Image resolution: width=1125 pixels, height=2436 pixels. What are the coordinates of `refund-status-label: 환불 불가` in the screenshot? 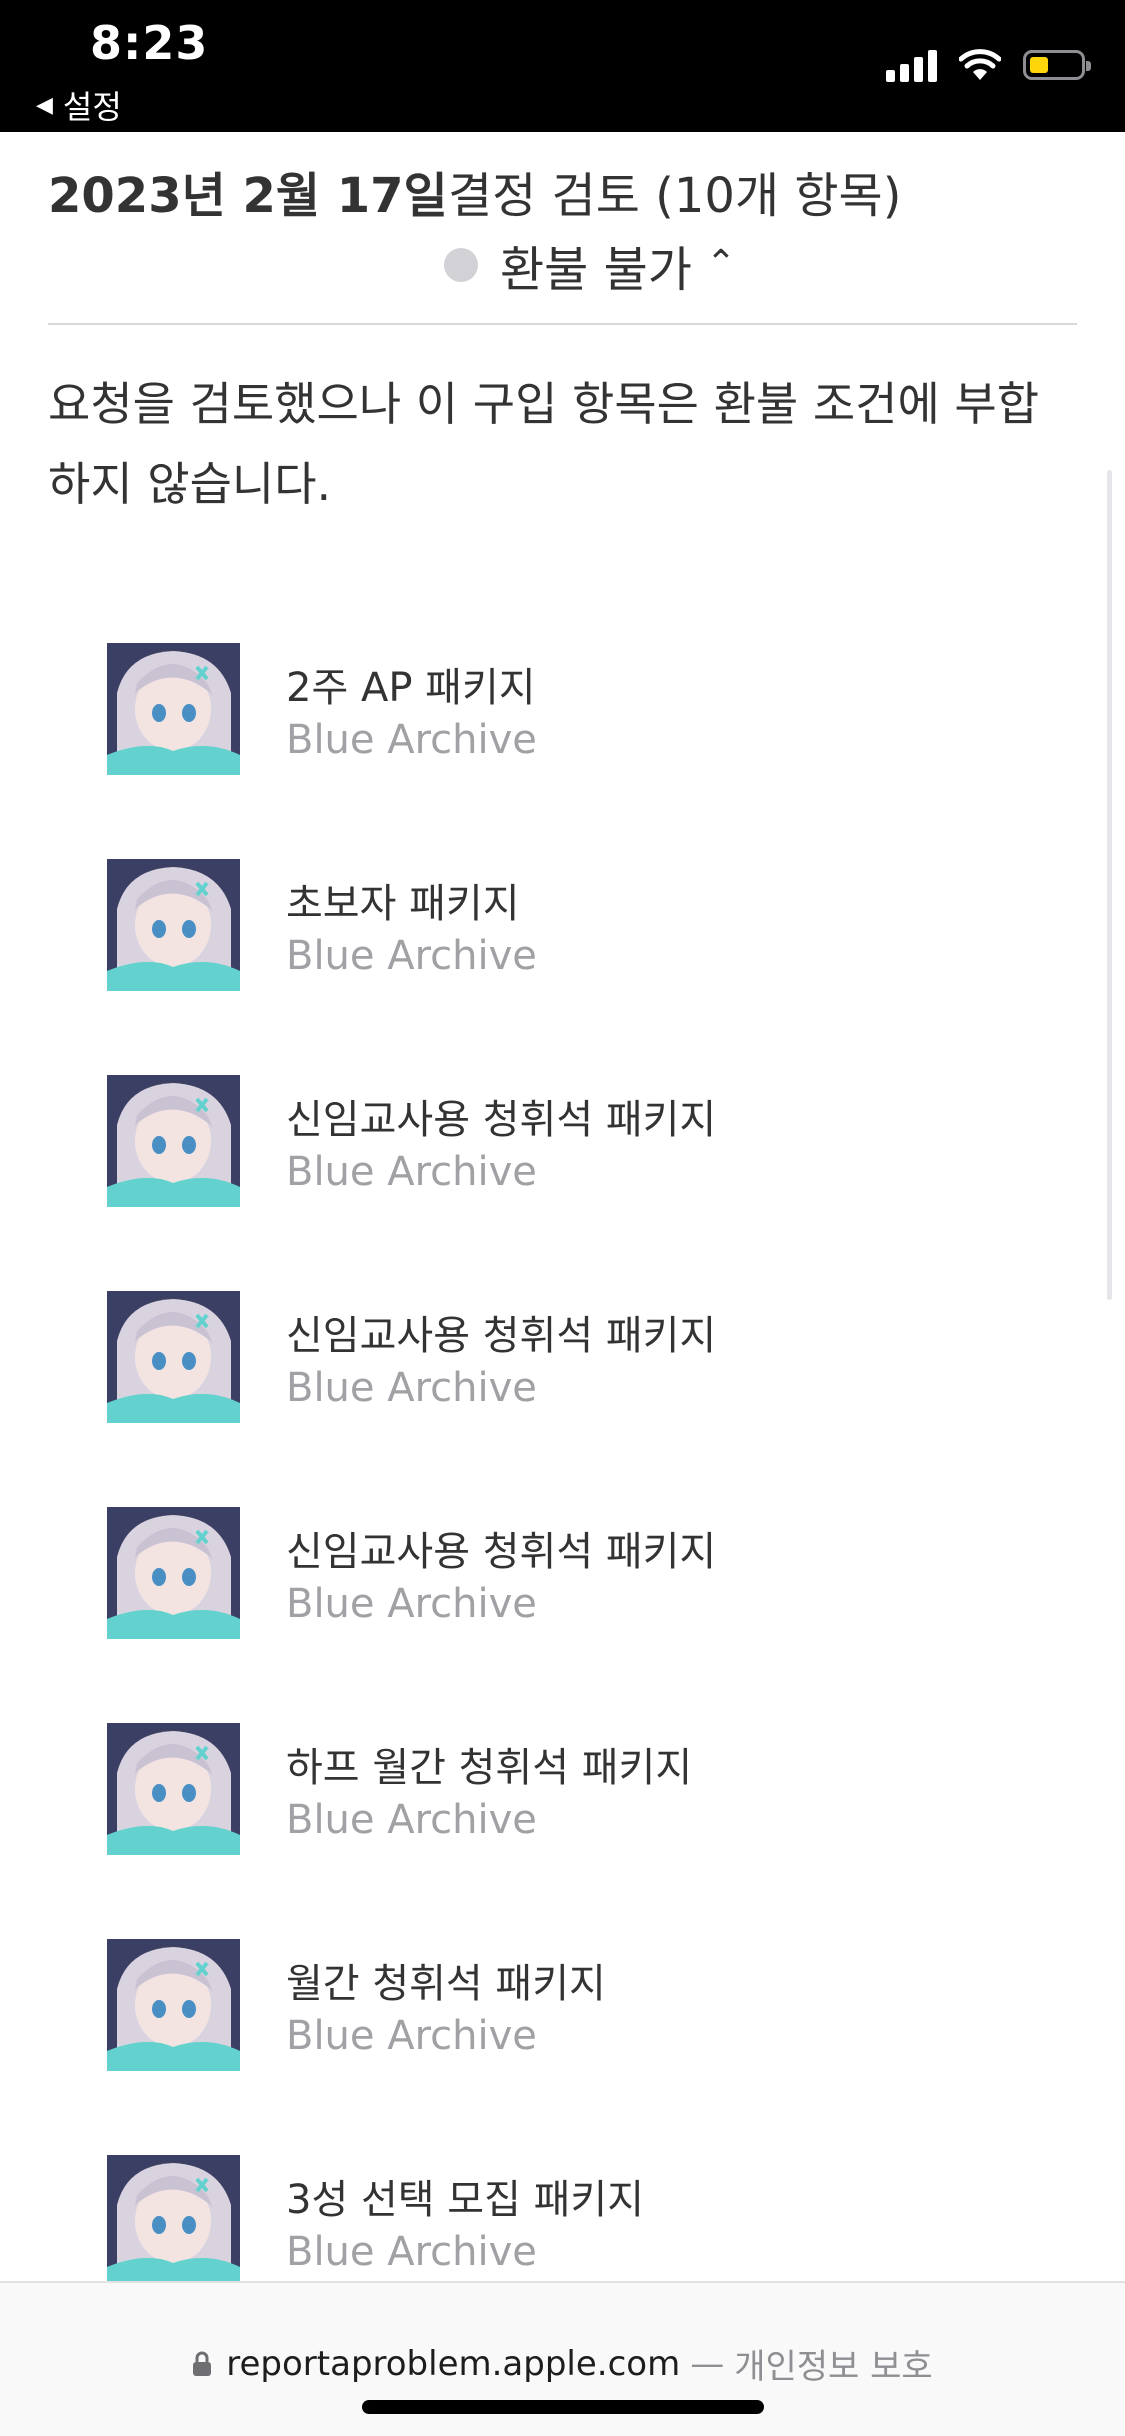 It's located at (596, 270).